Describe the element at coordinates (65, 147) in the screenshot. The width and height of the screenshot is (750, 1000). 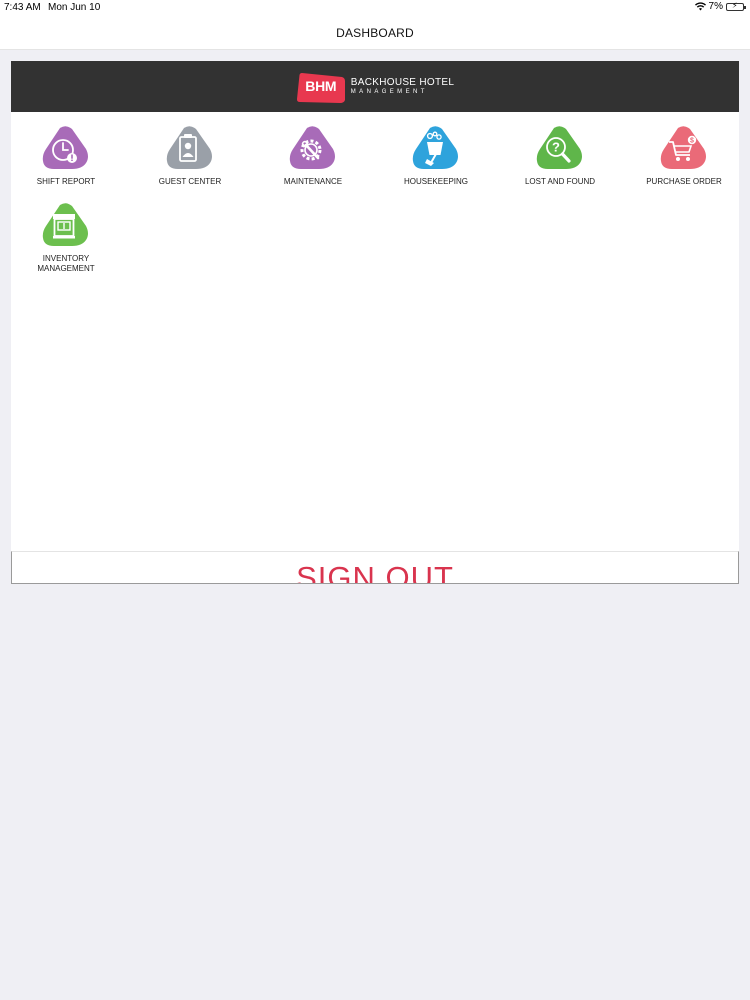
I see `clock-alert-icon` at that location.